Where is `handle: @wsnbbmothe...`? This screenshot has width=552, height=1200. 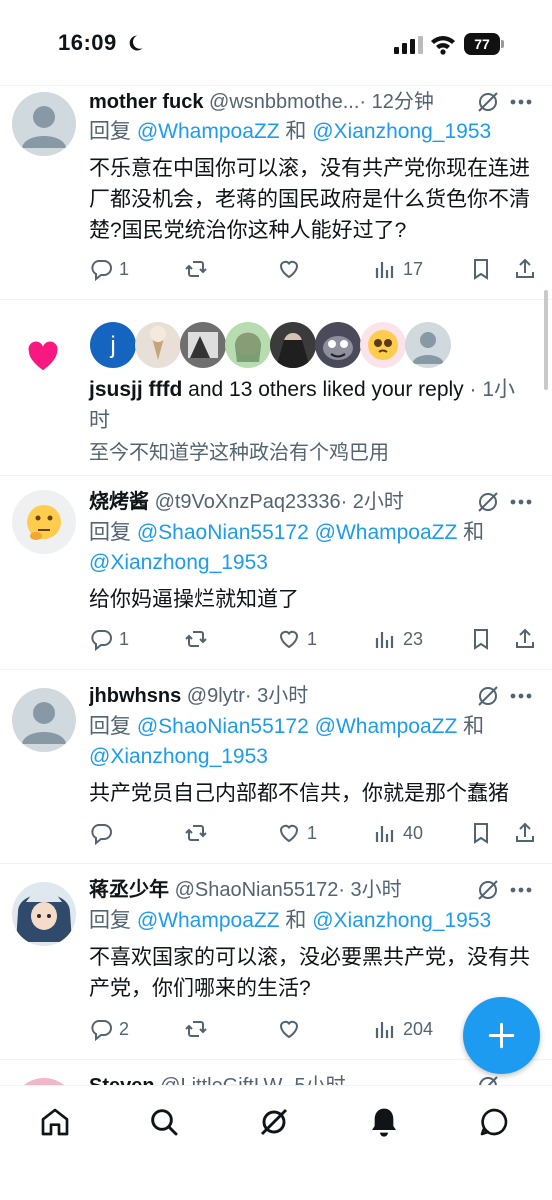 handle: @wsnbbmothe... is located at coordinates (284, 102).